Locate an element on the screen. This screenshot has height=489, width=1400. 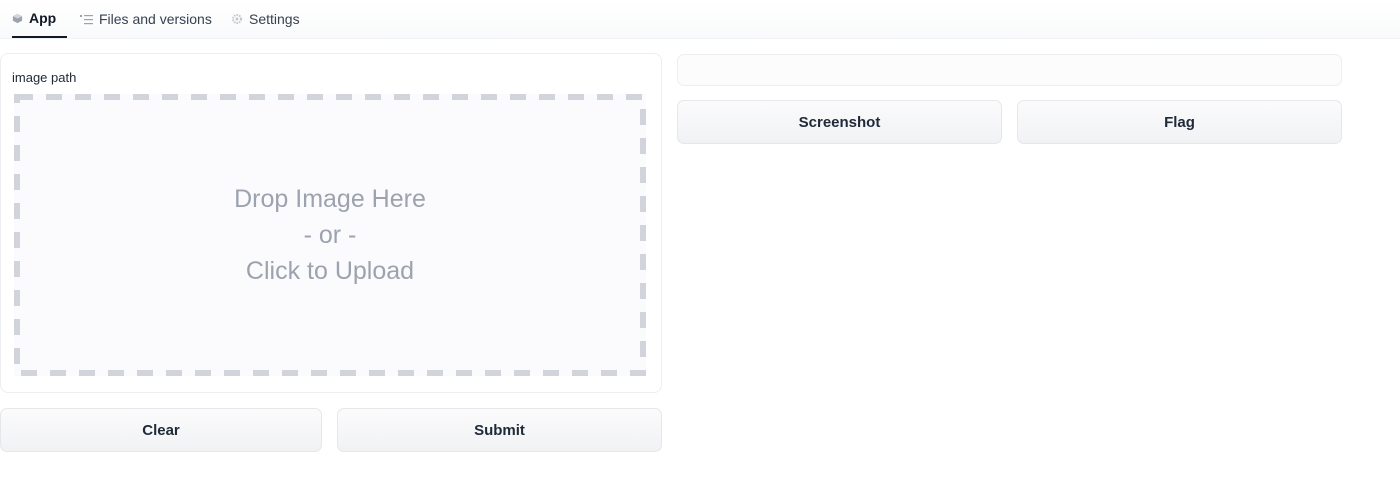
or-separator-text: - or - is located at coordinates (330, 235).